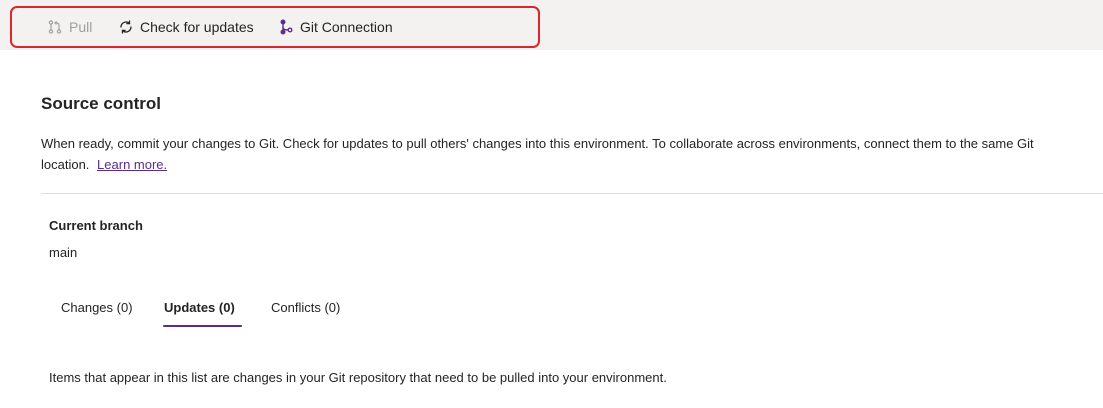 The width and height of the screenshot is (1103, 408). I want to click on pull-label: Pull, so click(81, 27).